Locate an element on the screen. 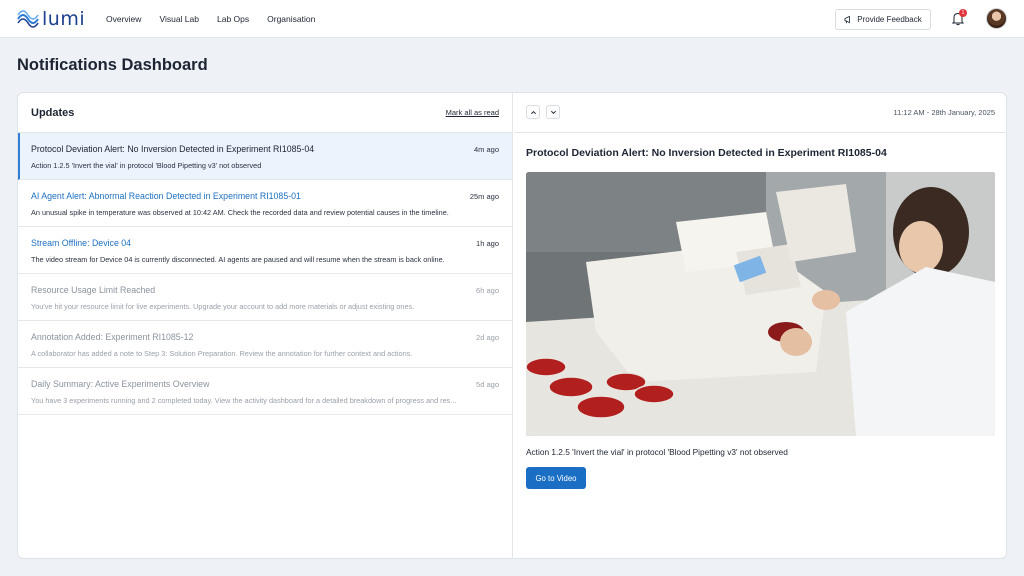 This screenshot has width=1024, height=576. previous-notification-button is located at coordinates (533, 112).